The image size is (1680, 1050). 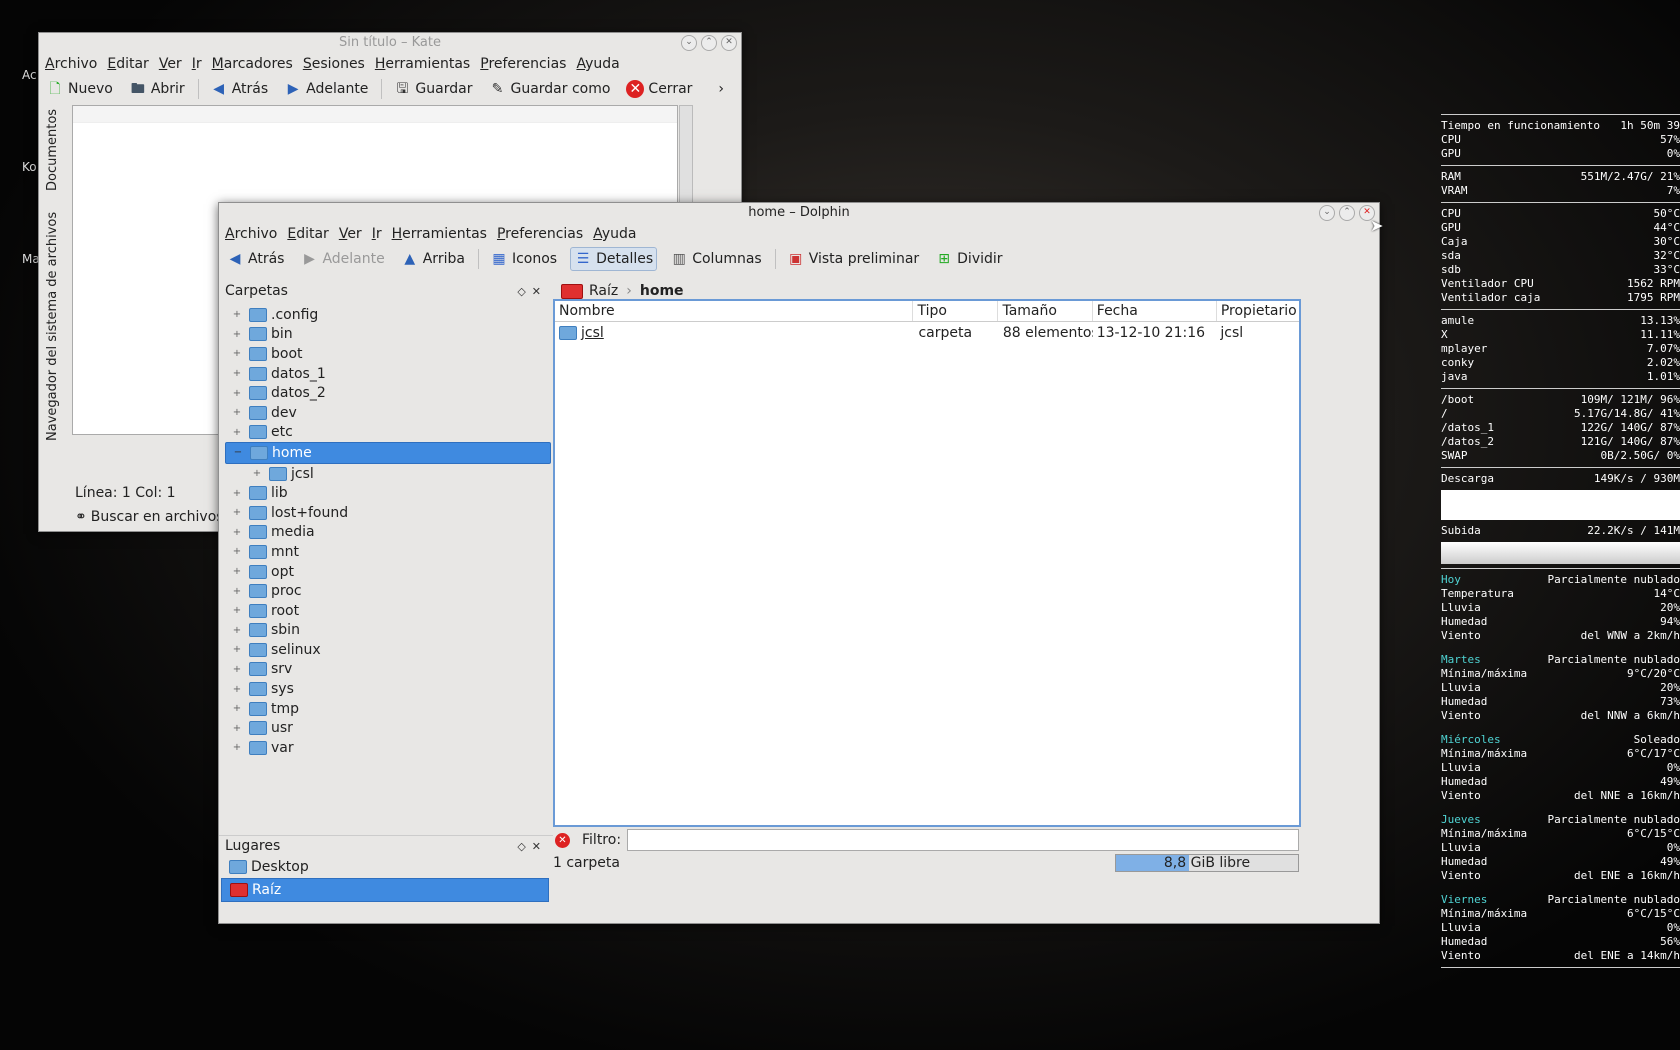 I want to click on menu-sesiones: Sesiones, so click(x=334, y=64).